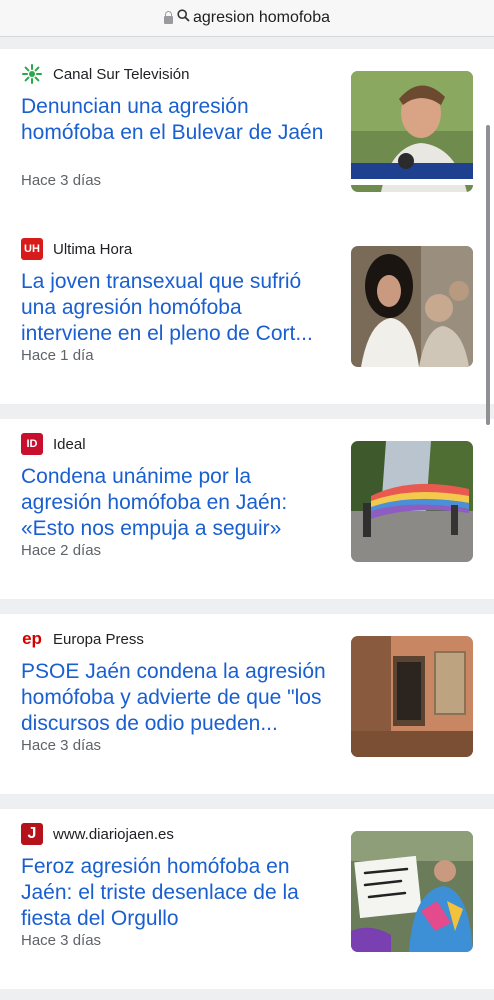 This screenshot has height=1000, width=494. I want to click on lock-icon, so click(168, 17).